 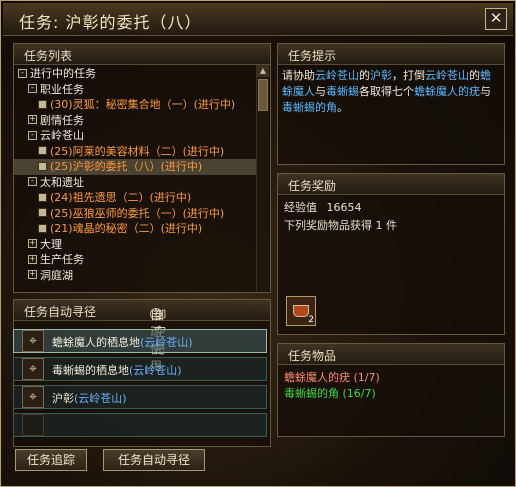 I want to click on task-category: + 洞庭湖, so click(x=135, y=276).